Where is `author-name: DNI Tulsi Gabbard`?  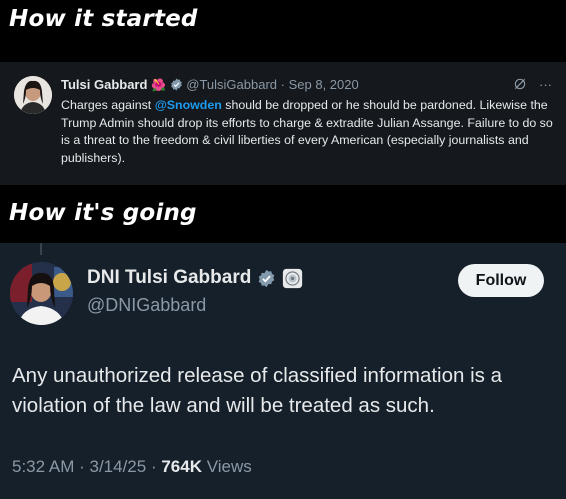 author-name: DNI Tulsi Gabbard is located at coordinates (169, 278).